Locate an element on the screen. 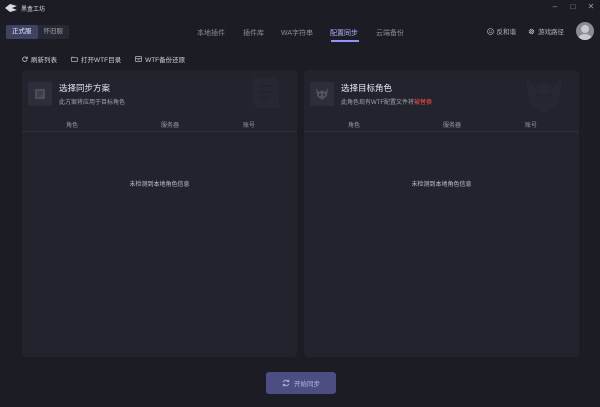 Image resolution: width=600 pixels, height=407 pixels. scroll-watermark-icon is located at coordinates (266, 93).